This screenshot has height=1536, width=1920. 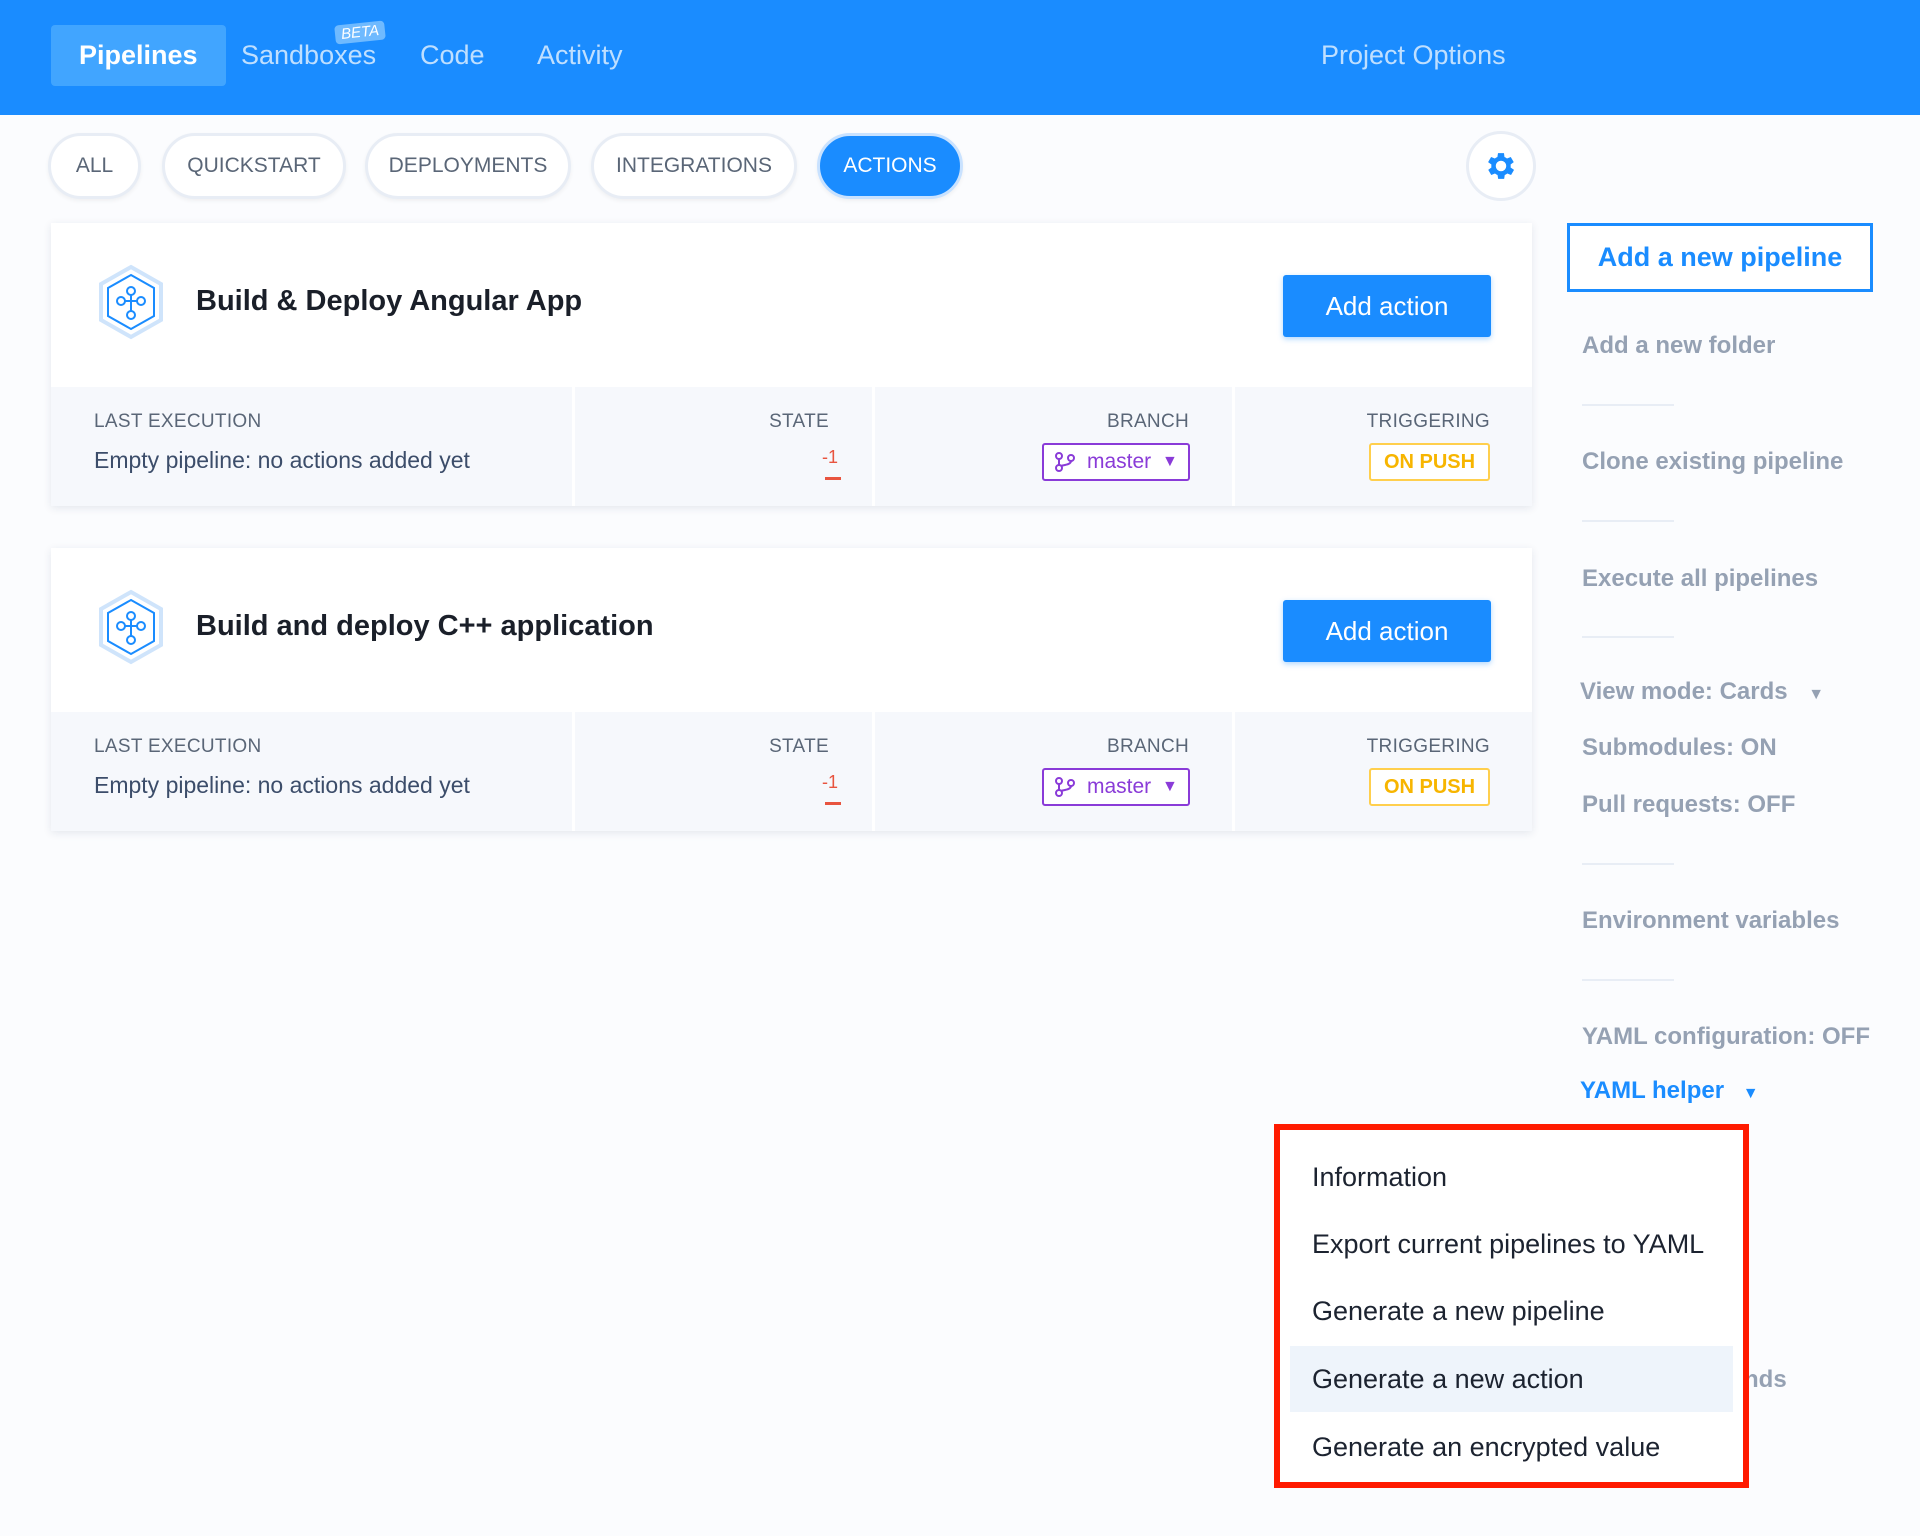 What do you see at coordinates (1688, 805) in the screenshot?
I see `pull-requests-toggle: Pull requests: OFF` at bounding box center [1688, 805].